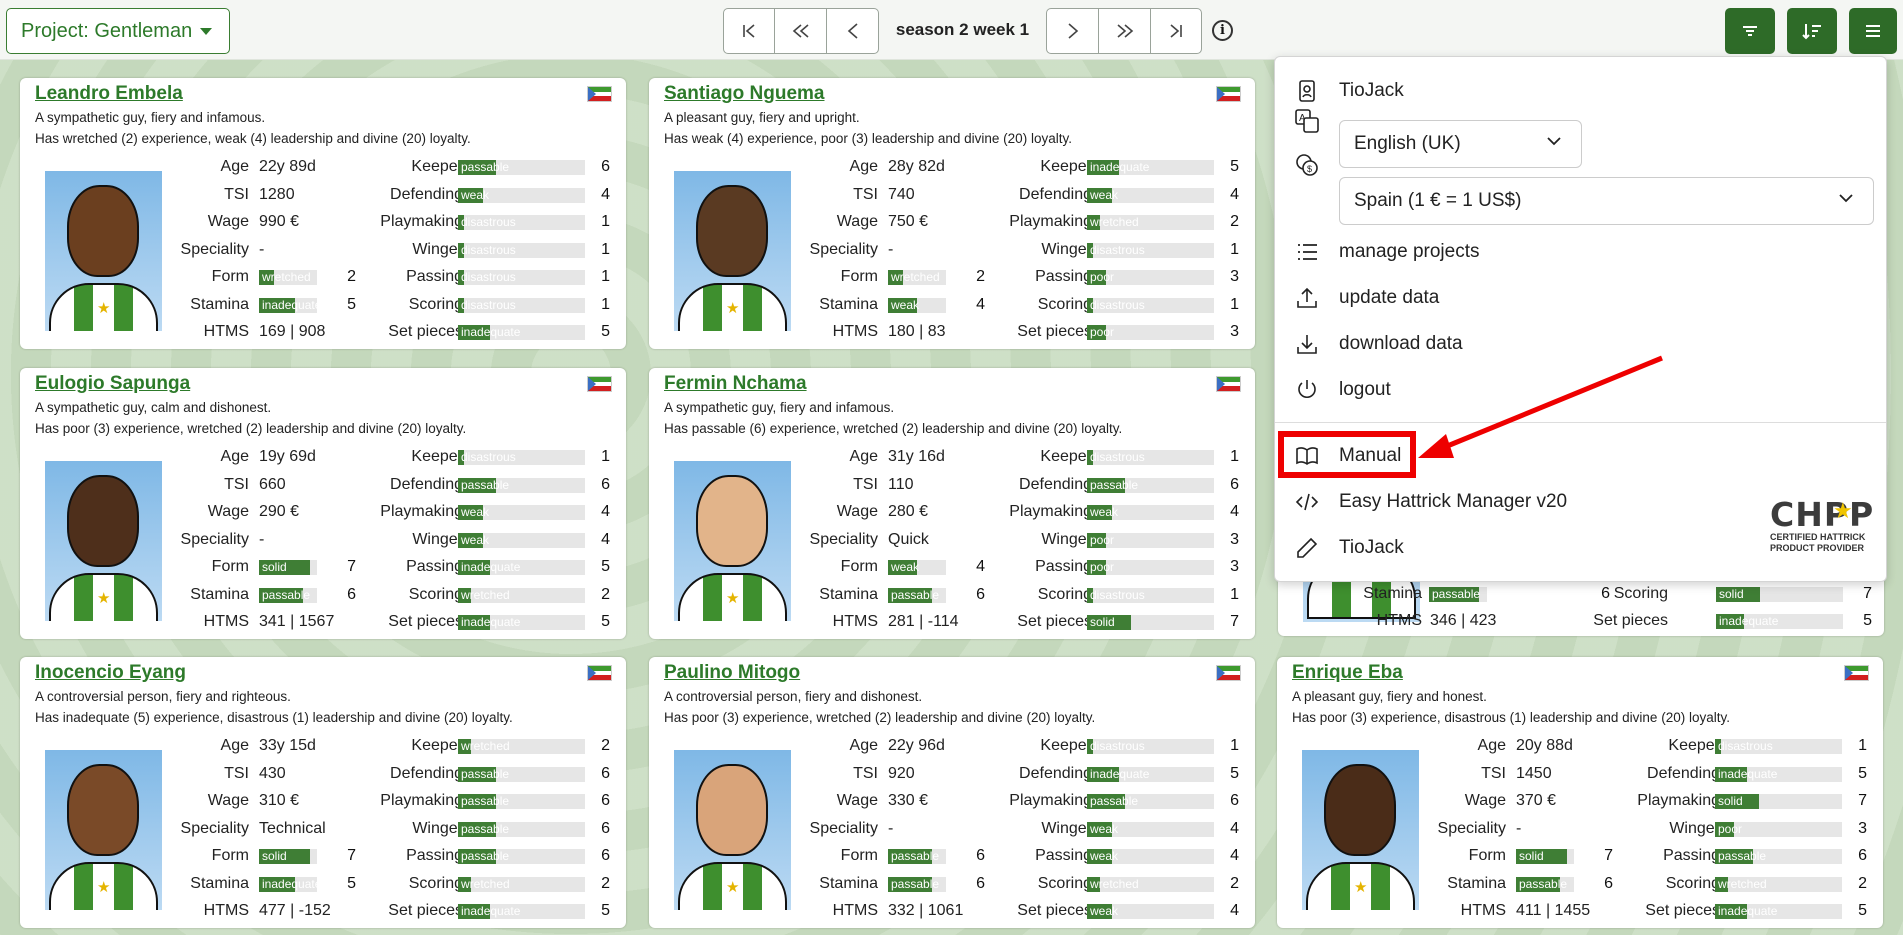 The height and width of the screenshot is (935, 1903). I want to click on back-many-button, so click(800, 31).